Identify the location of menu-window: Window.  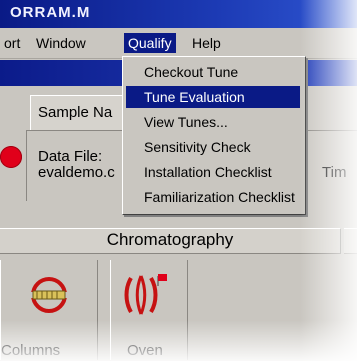
(61, 43).